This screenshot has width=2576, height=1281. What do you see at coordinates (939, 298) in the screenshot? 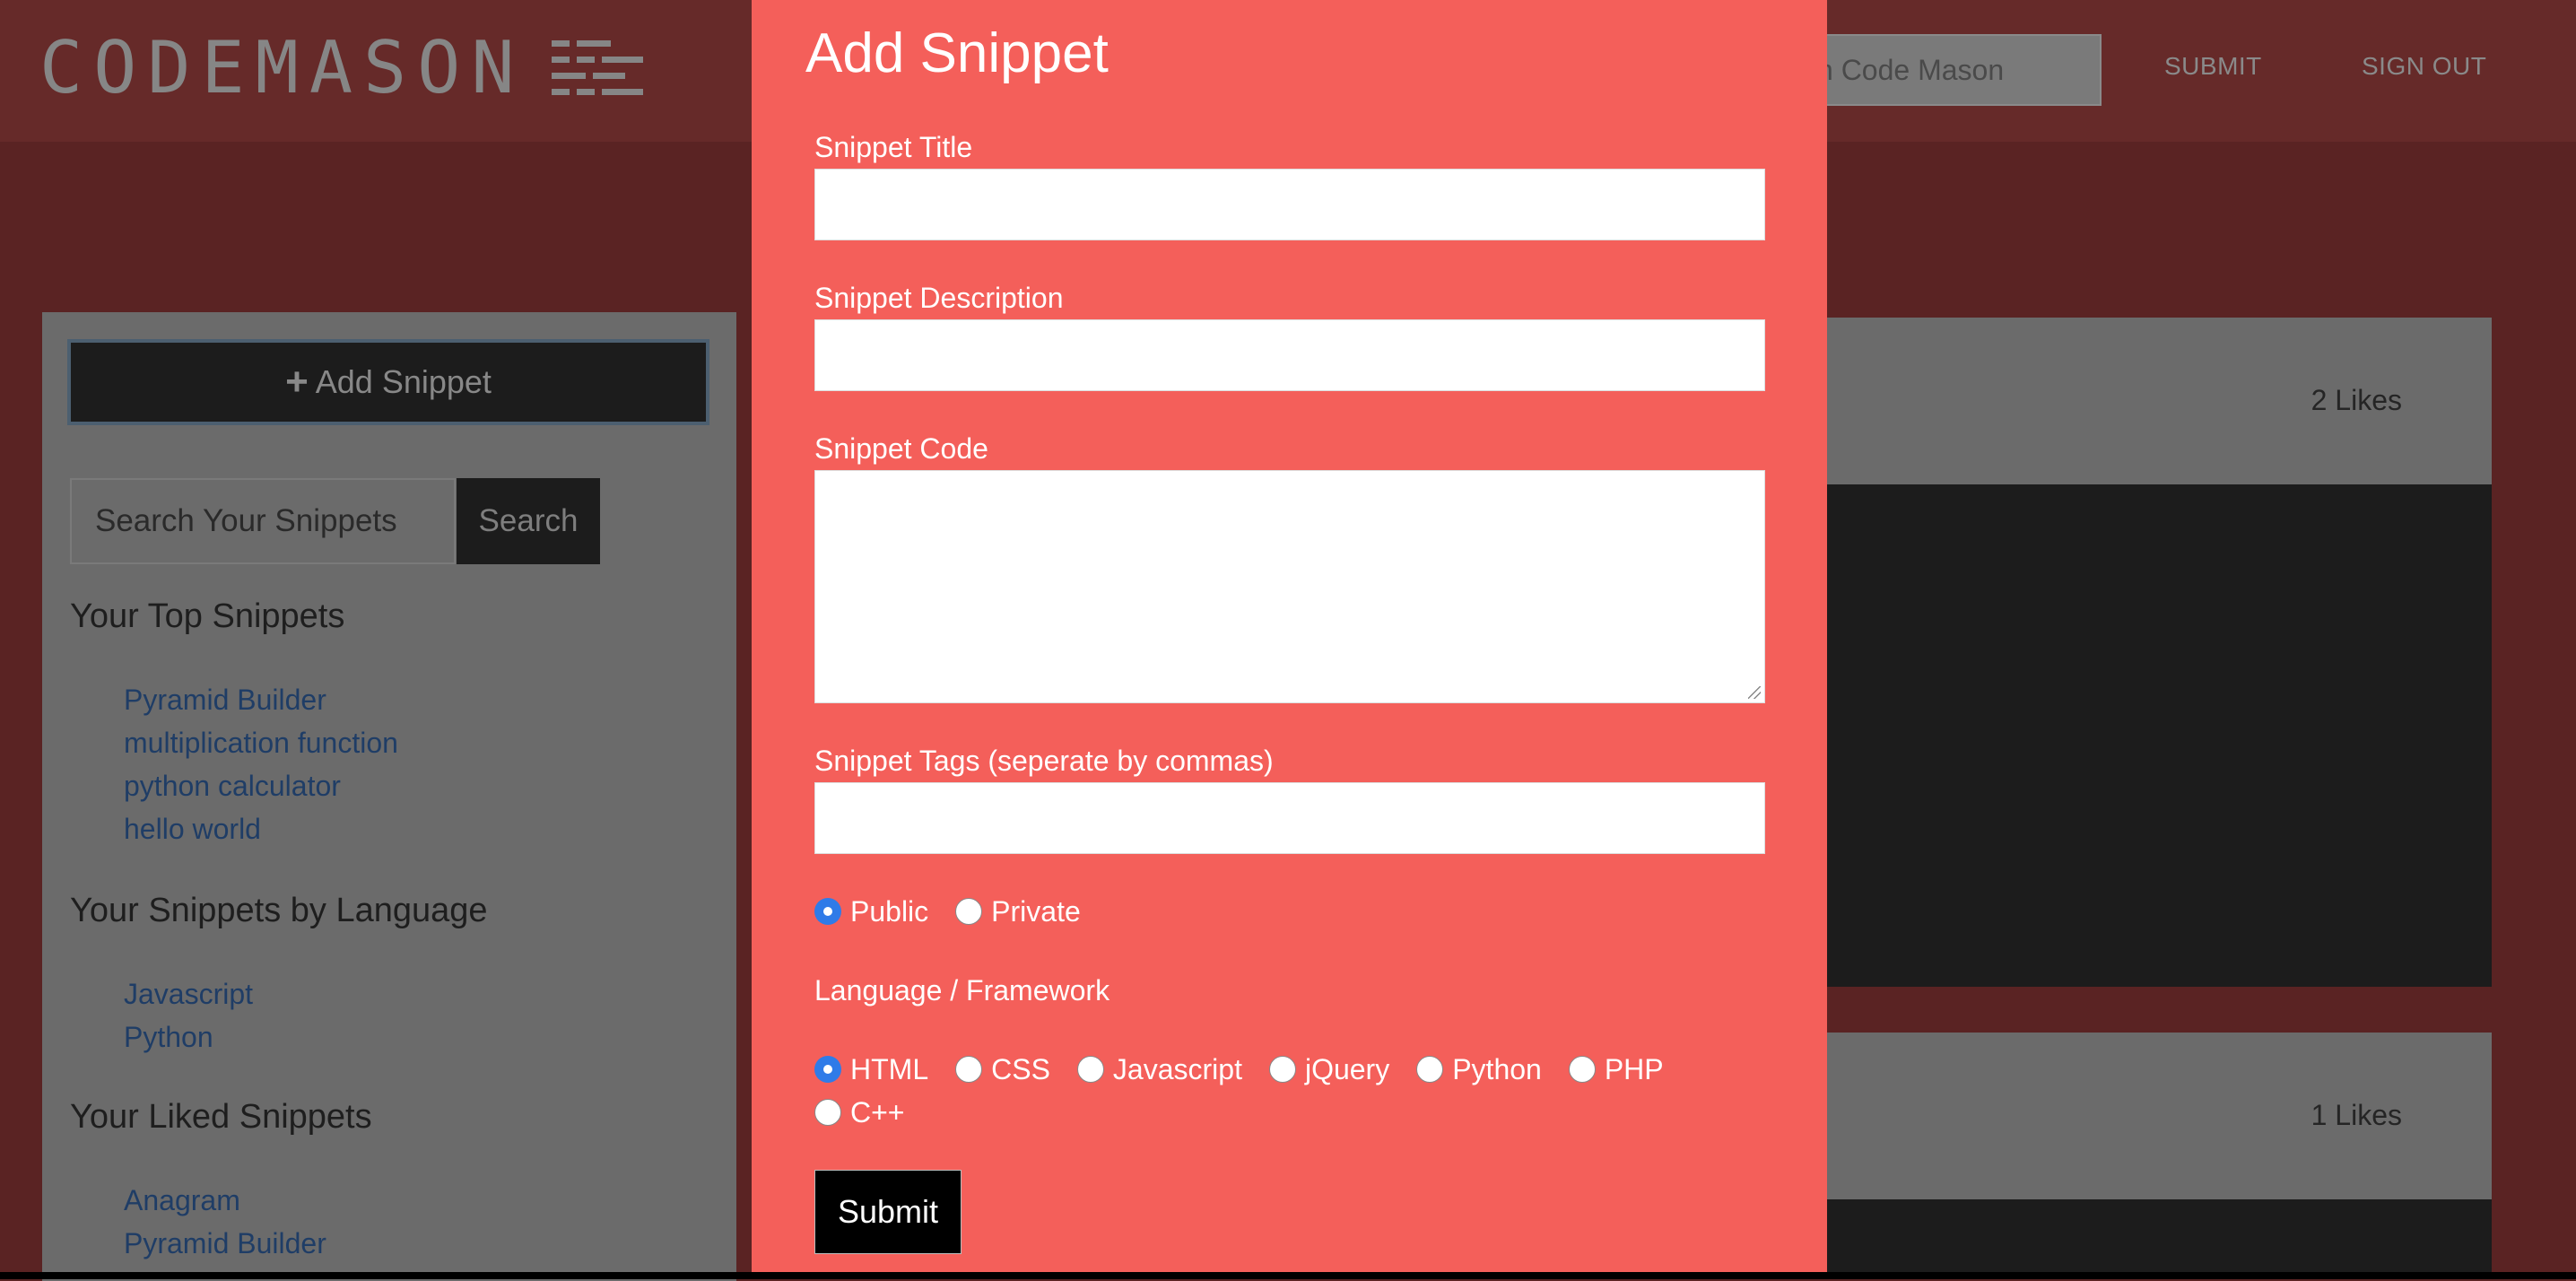
I see `snippet-description-label: Snippet Description` at bounding box center [939, 298].